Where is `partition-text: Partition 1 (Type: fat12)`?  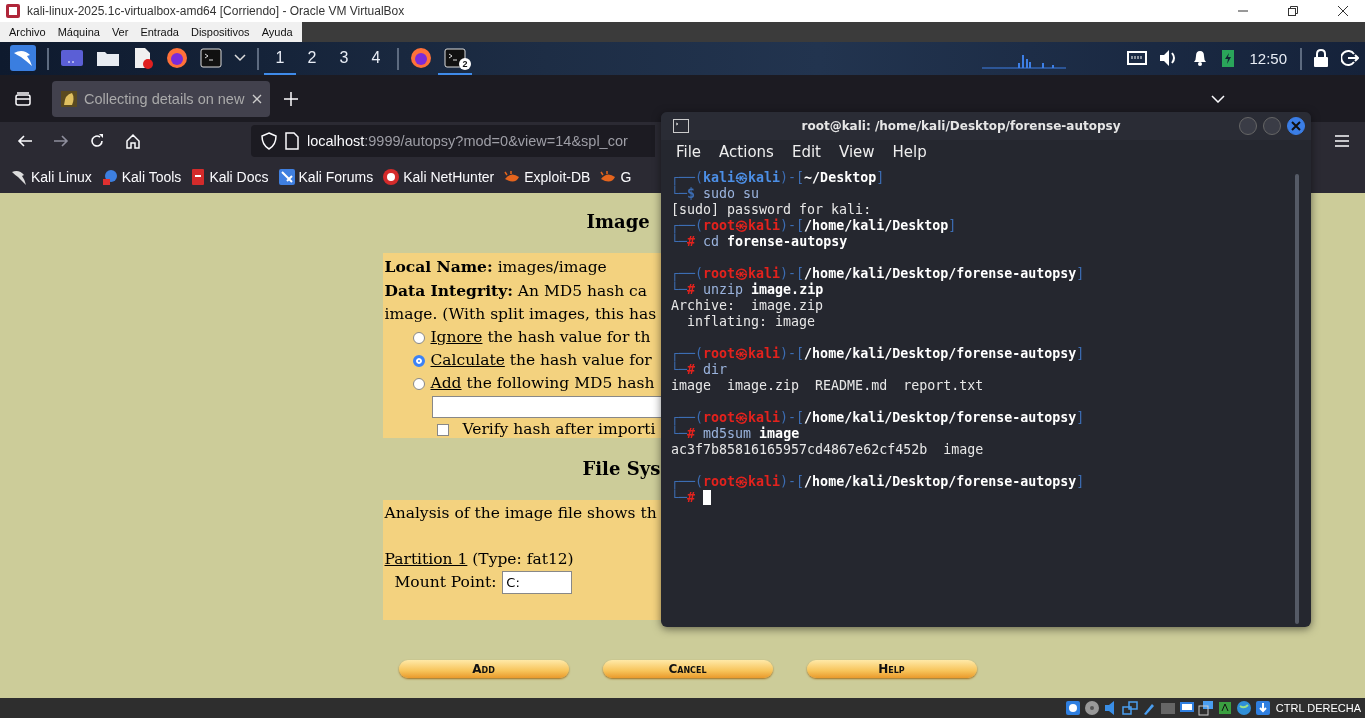 partition-text: Partition 1 (Type: fat12) is located at coordinates (479, 559).